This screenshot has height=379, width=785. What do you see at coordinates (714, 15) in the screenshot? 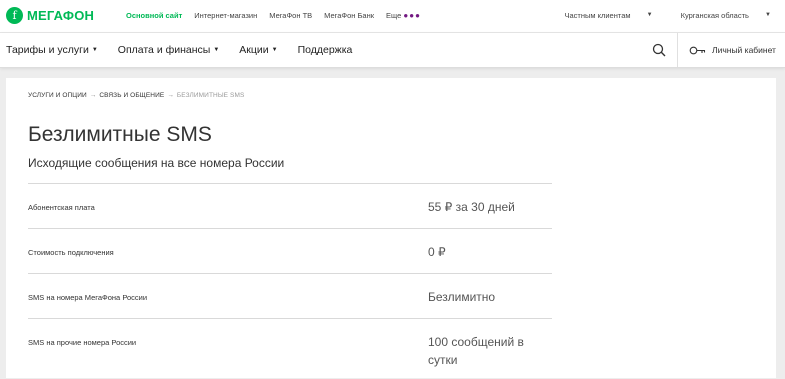
I see `region-label: Курганская область` at bounding box center [714, 15].